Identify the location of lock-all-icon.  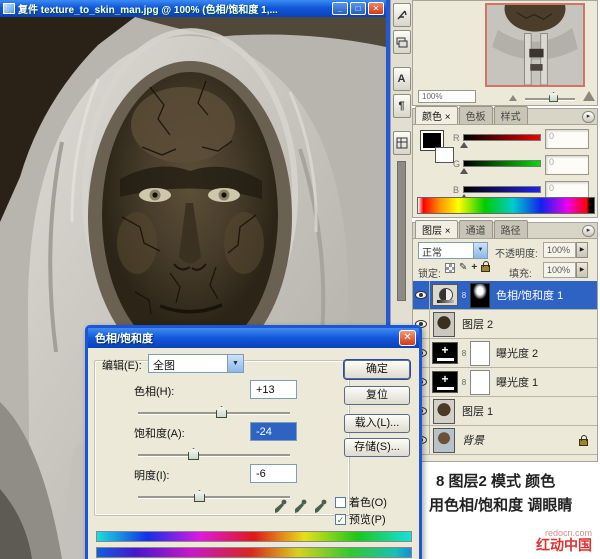
(486, 266).